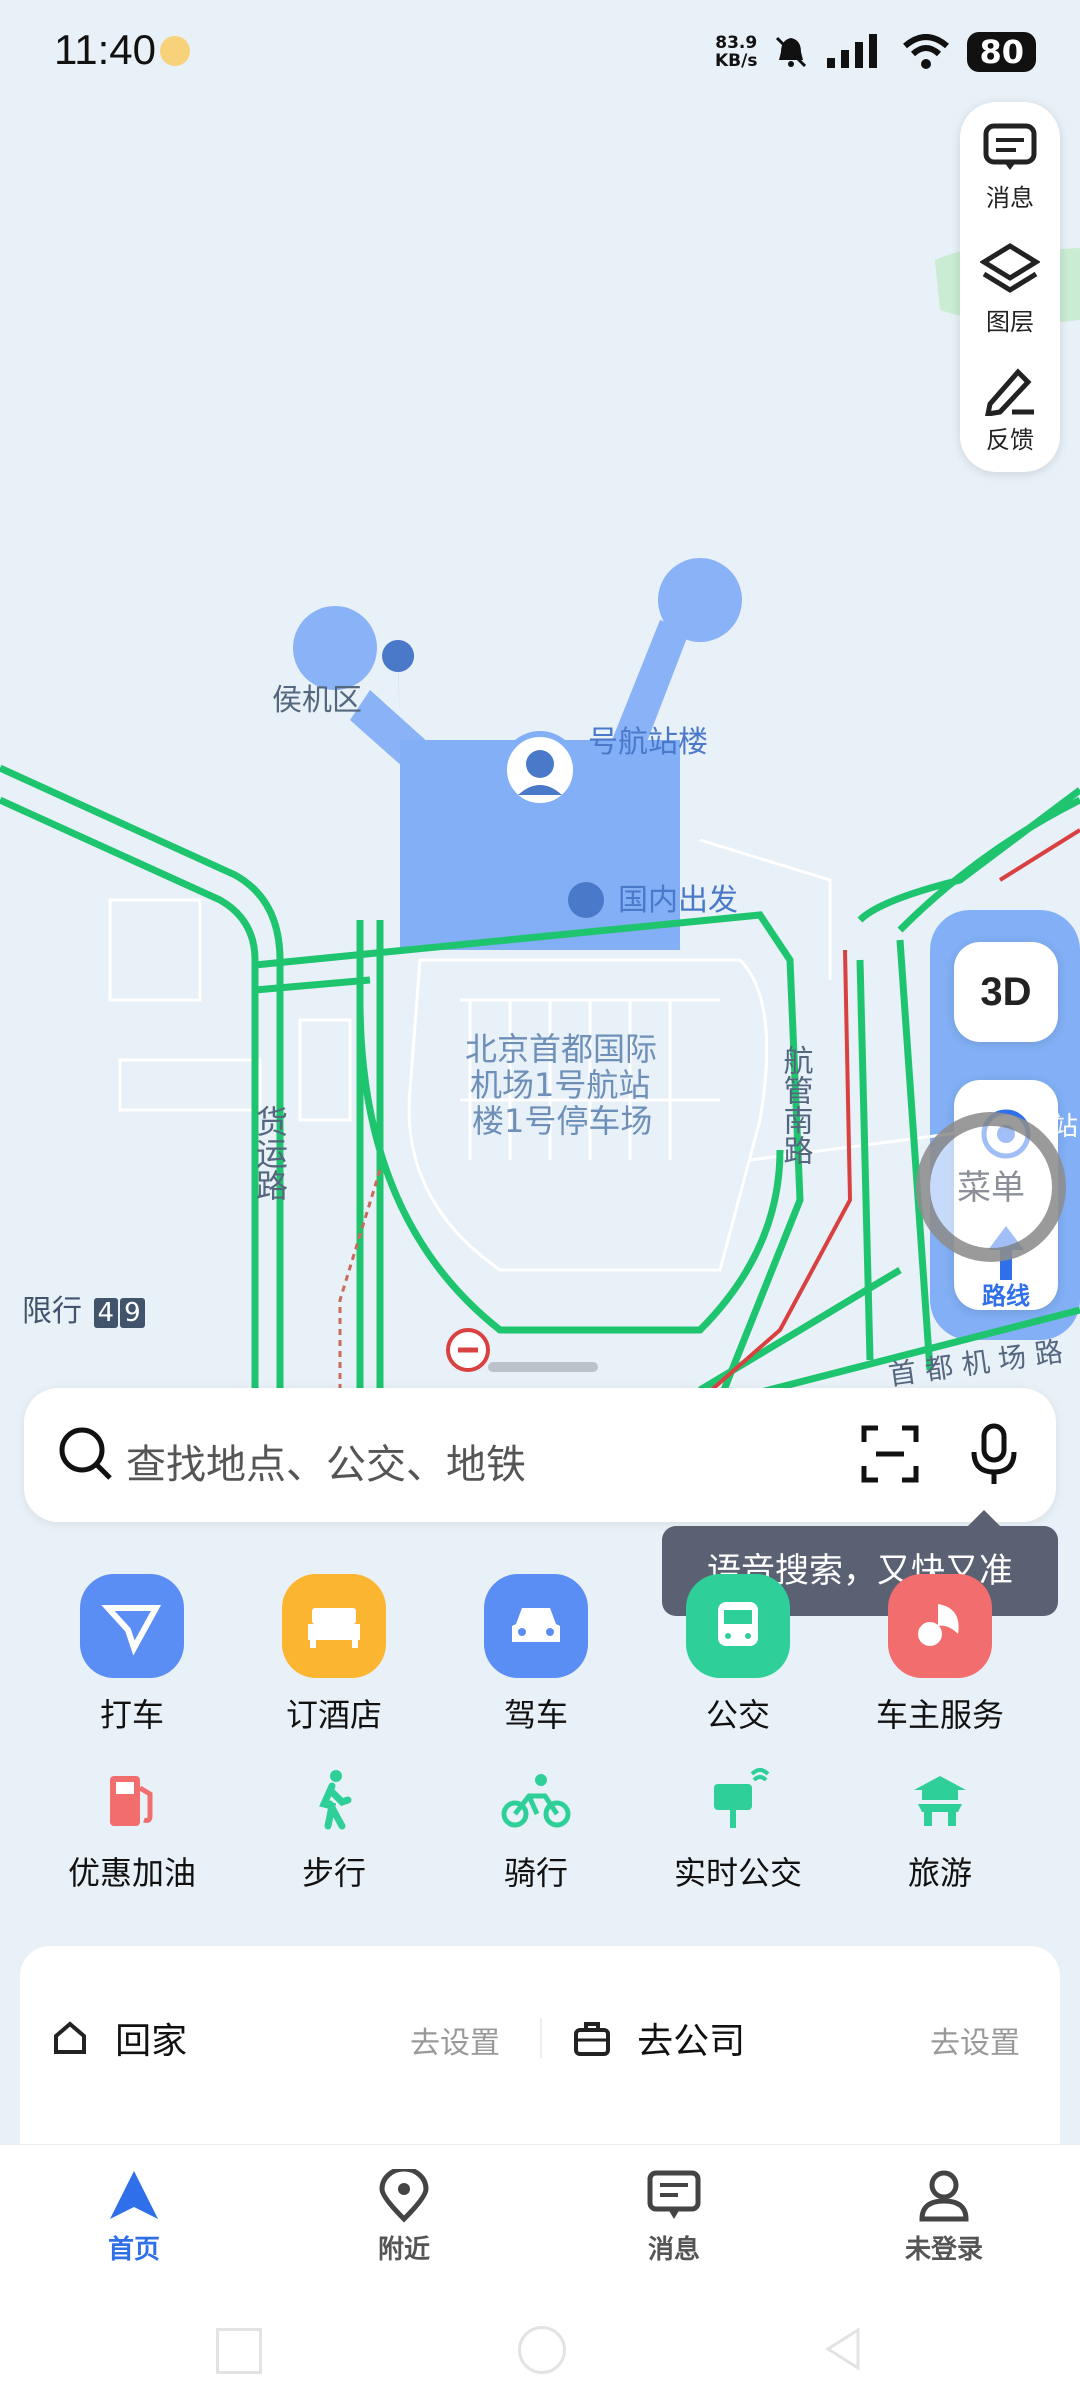 Image resolution: width=1080 pixels, height=2401 pixels. I want to click on status-bar: 11:40 83.9 KB/s 80, so click(540, 50).